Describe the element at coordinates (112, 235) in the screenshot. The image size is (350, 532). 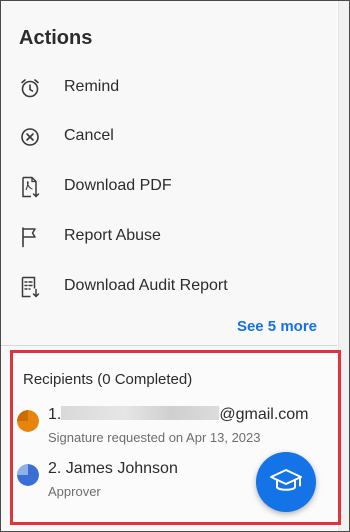
I see `report-abuse-label: Report Abuse` at that location.